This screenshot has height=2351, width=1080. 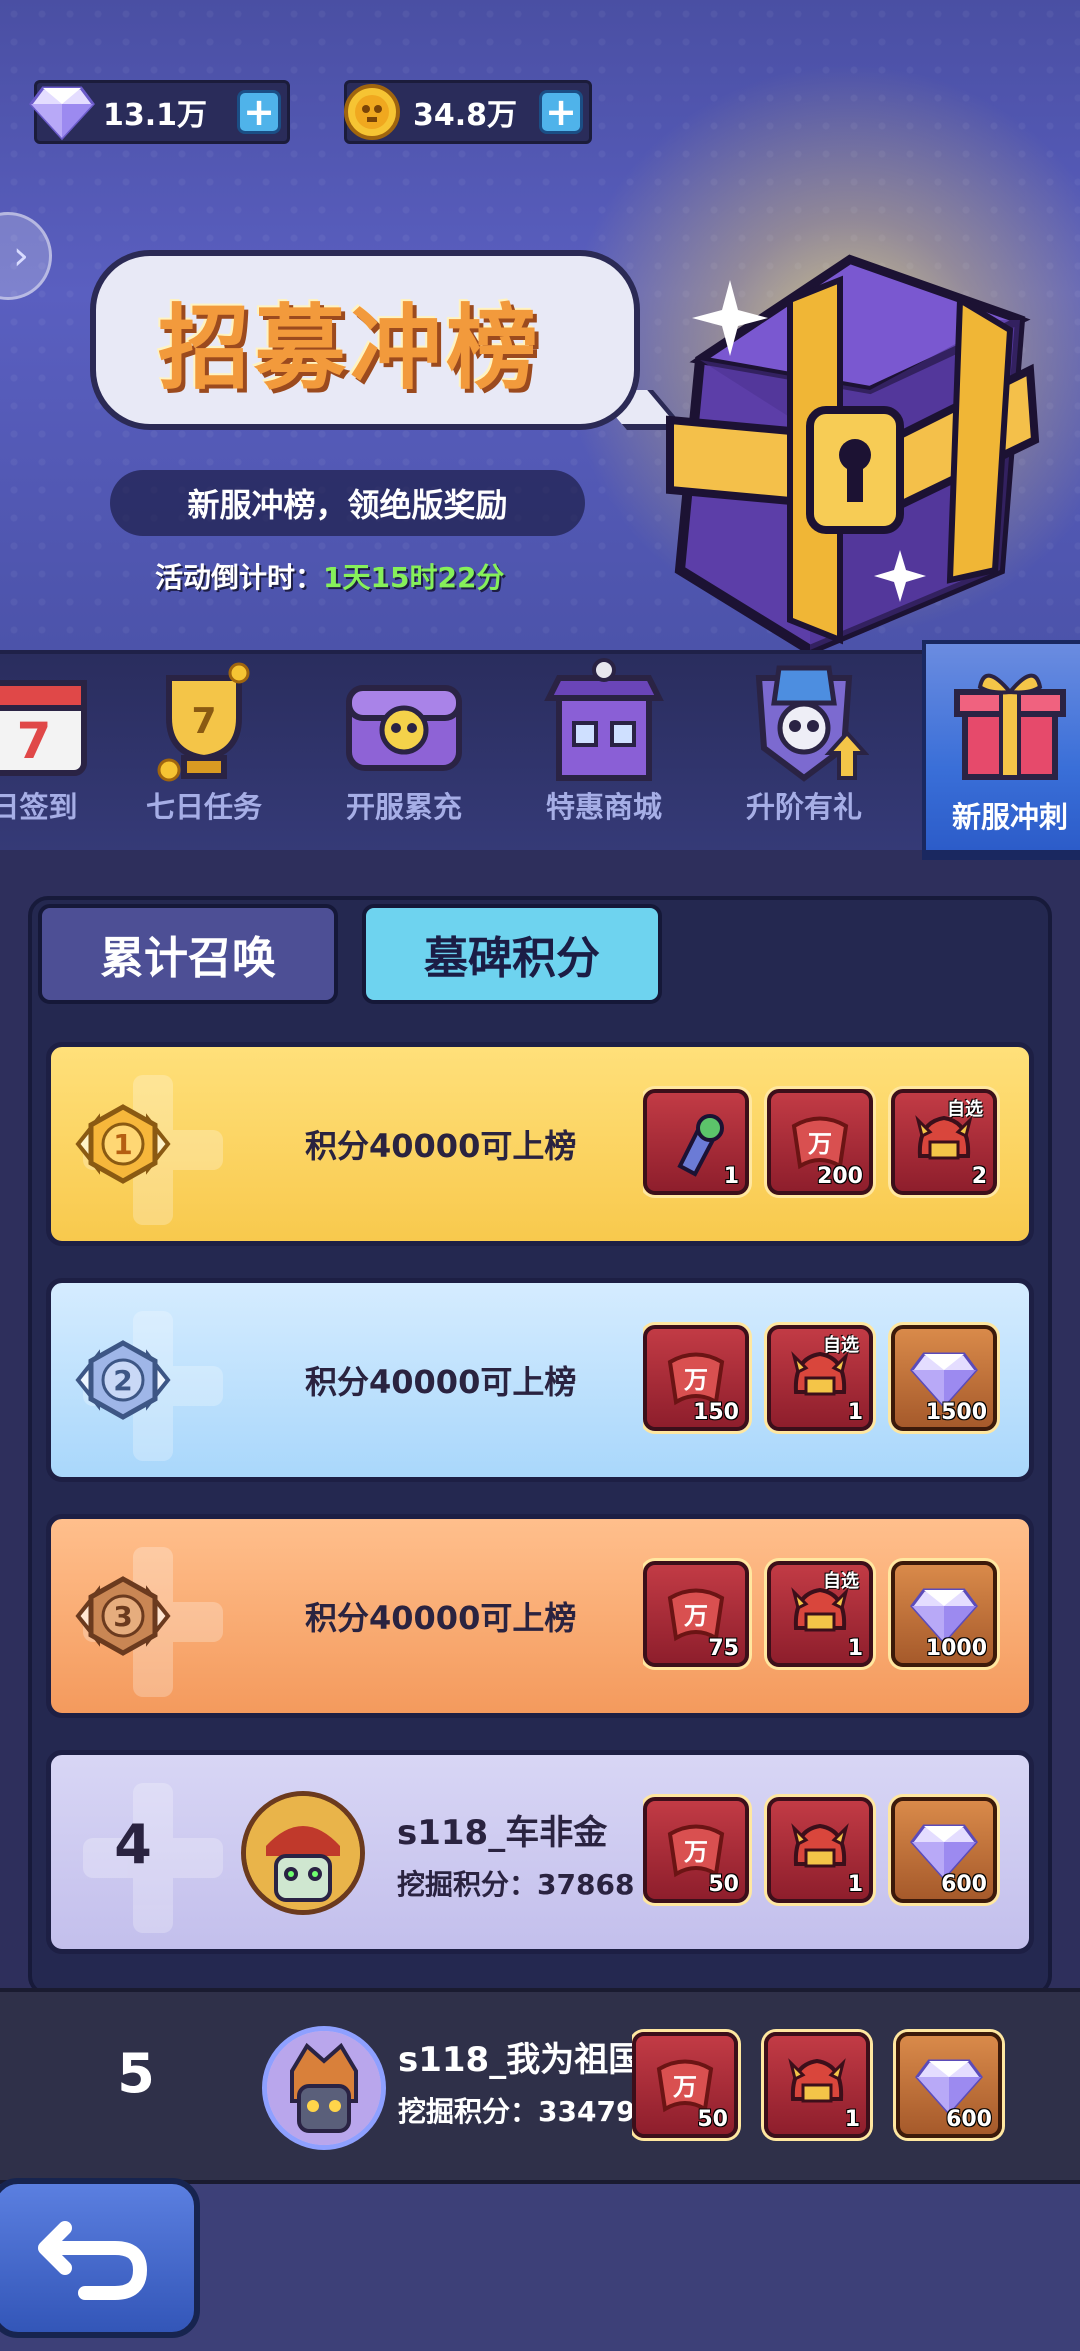 I want to click on coin-amount: 34.8万, so click(x=465, y=115).